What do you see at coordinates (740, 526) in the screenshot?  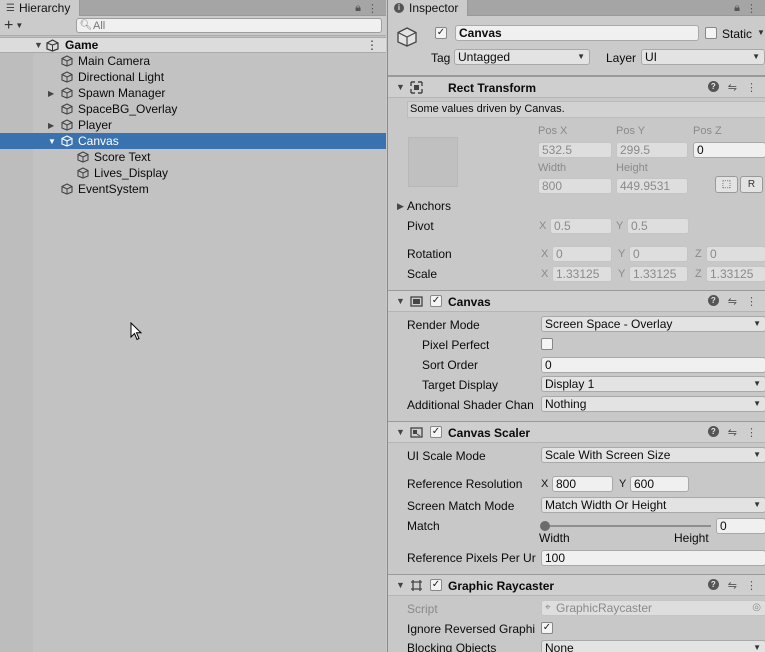 I see `match-value-field: 0` at bounding box center [740, 526].